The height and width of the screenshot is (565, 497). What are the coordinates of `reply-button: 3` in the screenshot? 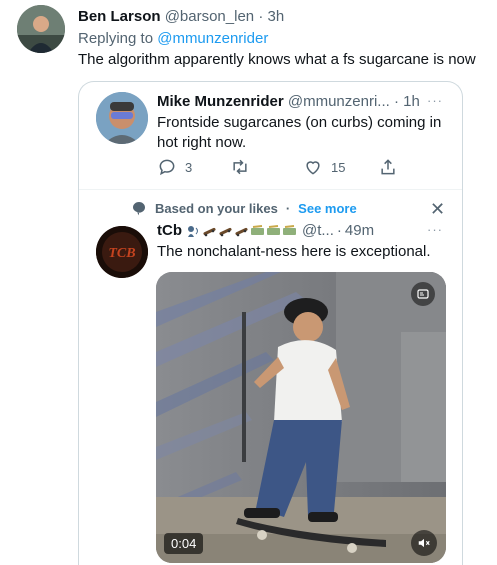 It's located at (174, 167).